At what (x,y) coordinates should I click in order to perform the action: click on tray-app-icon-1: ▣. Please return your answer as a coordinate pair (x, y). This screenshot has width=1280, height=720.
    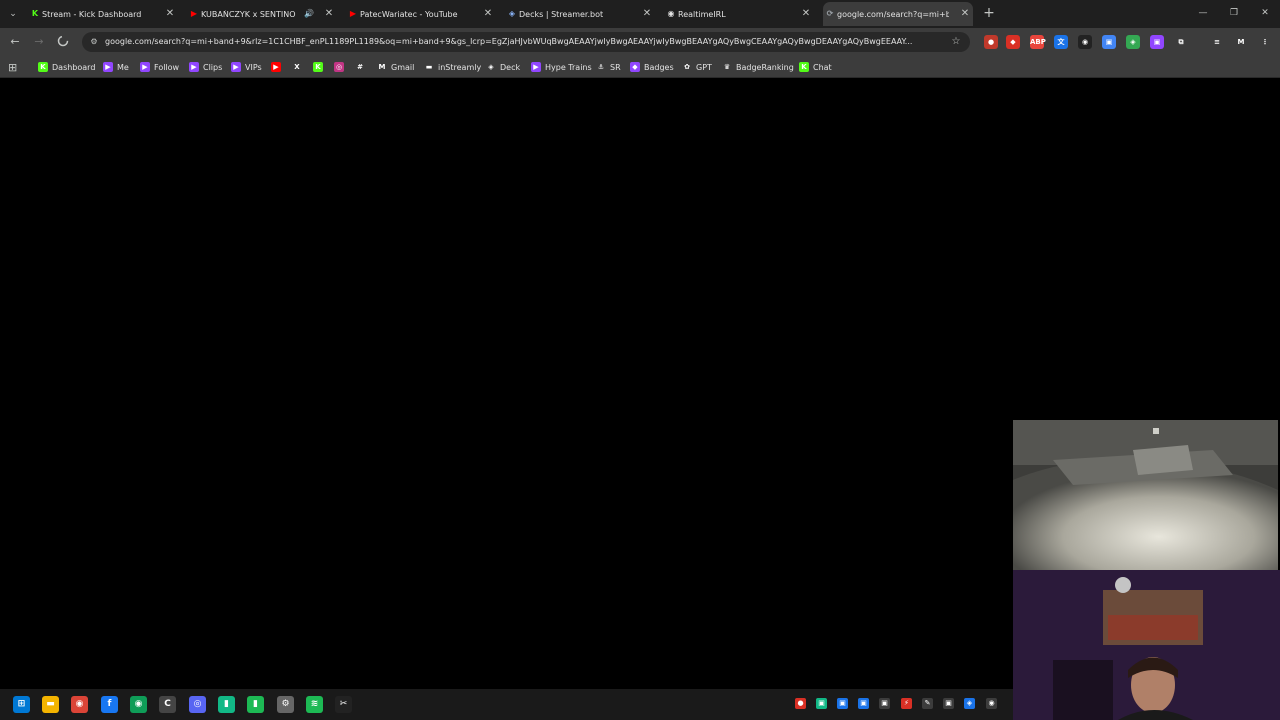
    Looking at the image, I should click on (821, 703).